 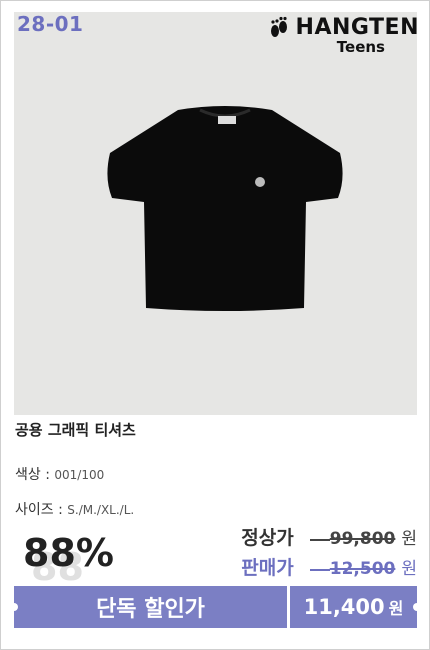 I want to click on size-value: S./M./XL./L., so click(x=101, y=510).